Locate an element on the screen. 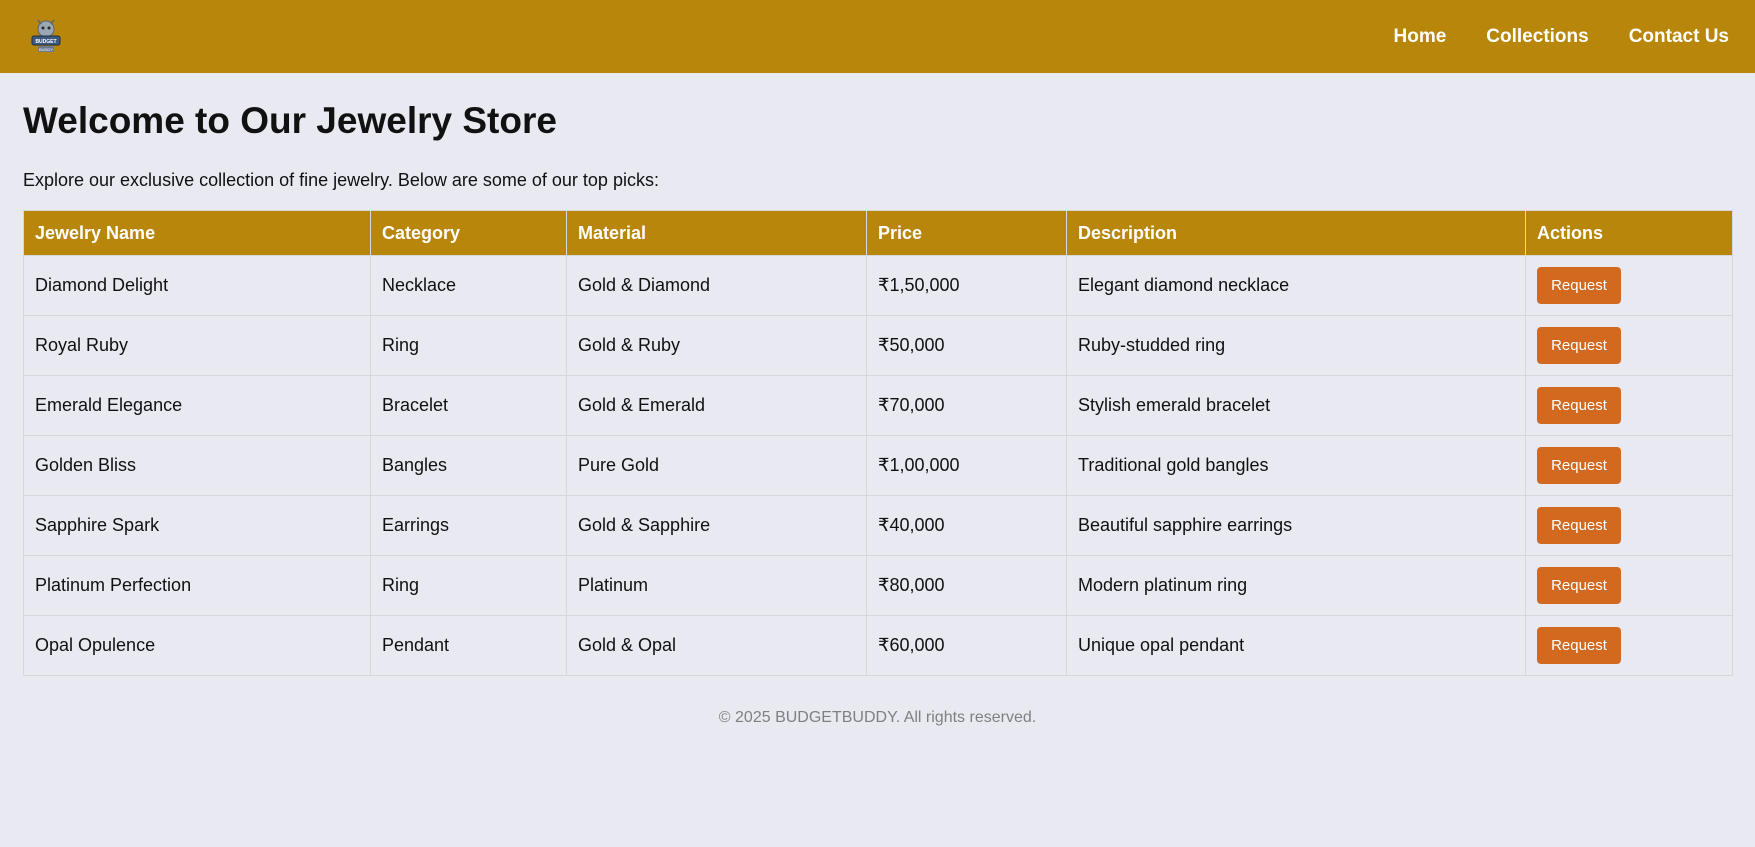 This screenshot has width=1755, height=847. cell-category: Earrings is located at coordinates (468, 525).